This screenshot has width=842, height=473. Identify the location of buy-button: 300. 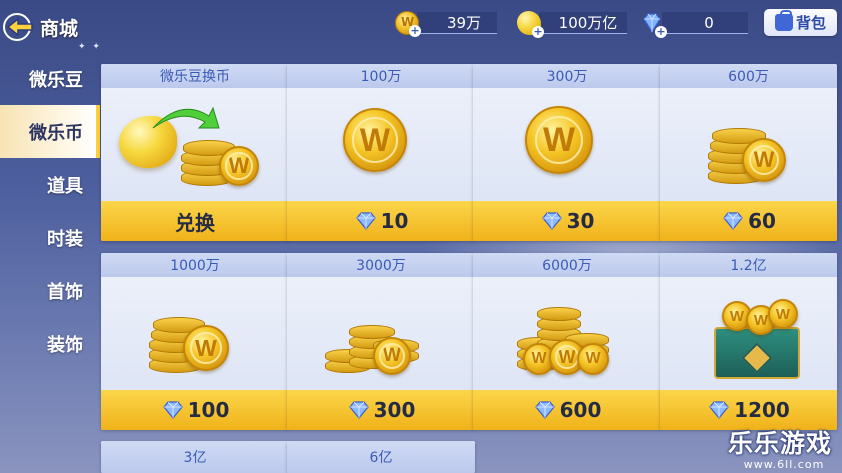
(381, 410).